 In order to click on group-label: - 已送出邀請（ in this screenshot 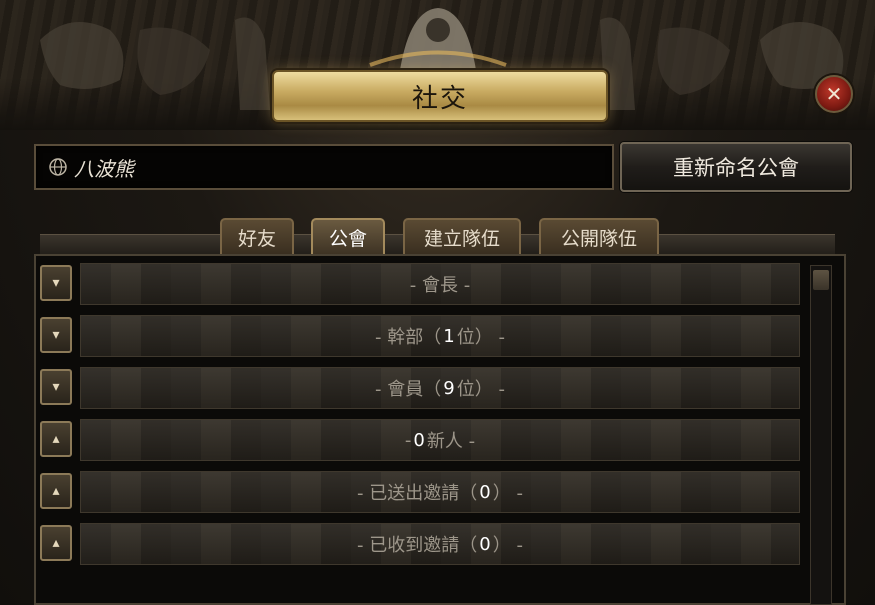, I will do `click(417, 493)`.